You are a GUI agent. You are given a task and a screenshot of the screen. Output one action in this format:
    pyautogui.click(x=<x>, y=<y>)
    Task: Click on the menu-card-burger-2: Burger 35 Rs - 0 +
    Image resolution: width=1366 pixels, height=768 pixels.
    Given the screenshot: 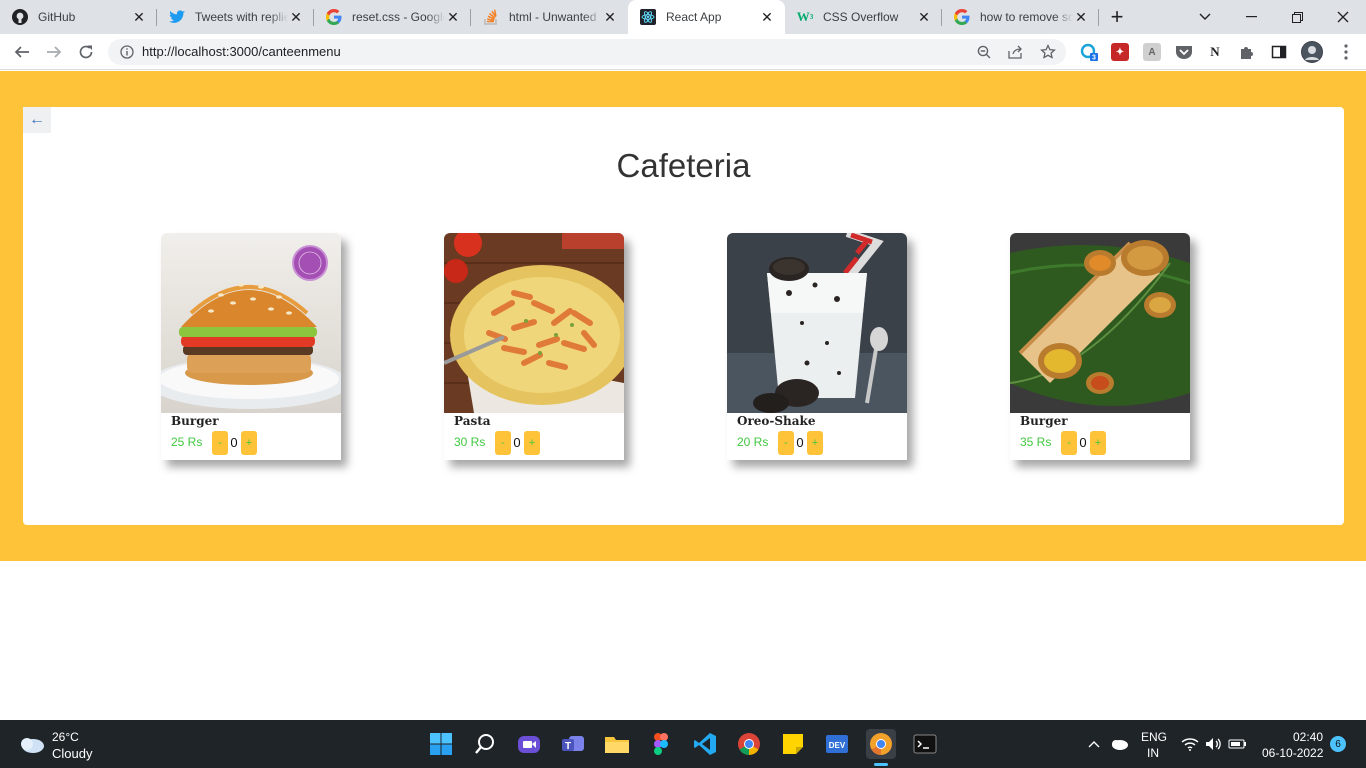 What is the action you would take?
    pyautogui.click(x=1100, y=346)
    